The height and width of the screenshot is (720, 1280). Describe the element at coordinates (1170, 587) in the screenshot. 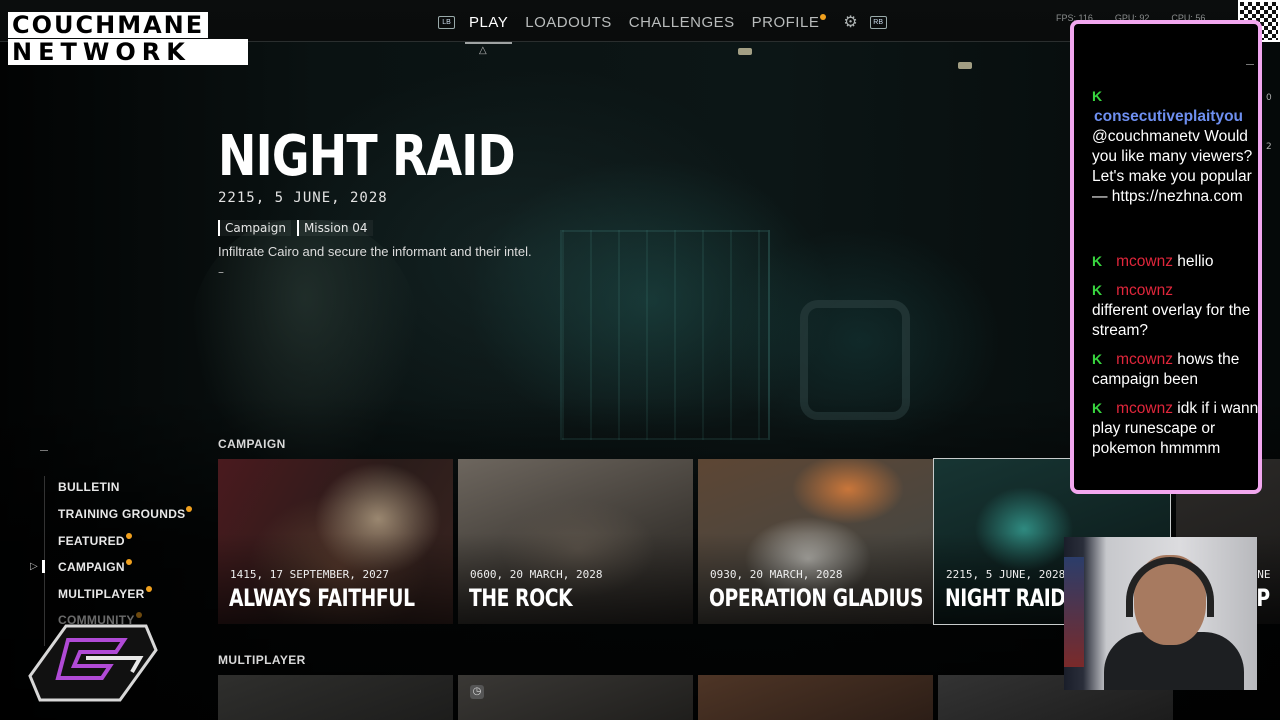

I see `headphones-icon` at that location.